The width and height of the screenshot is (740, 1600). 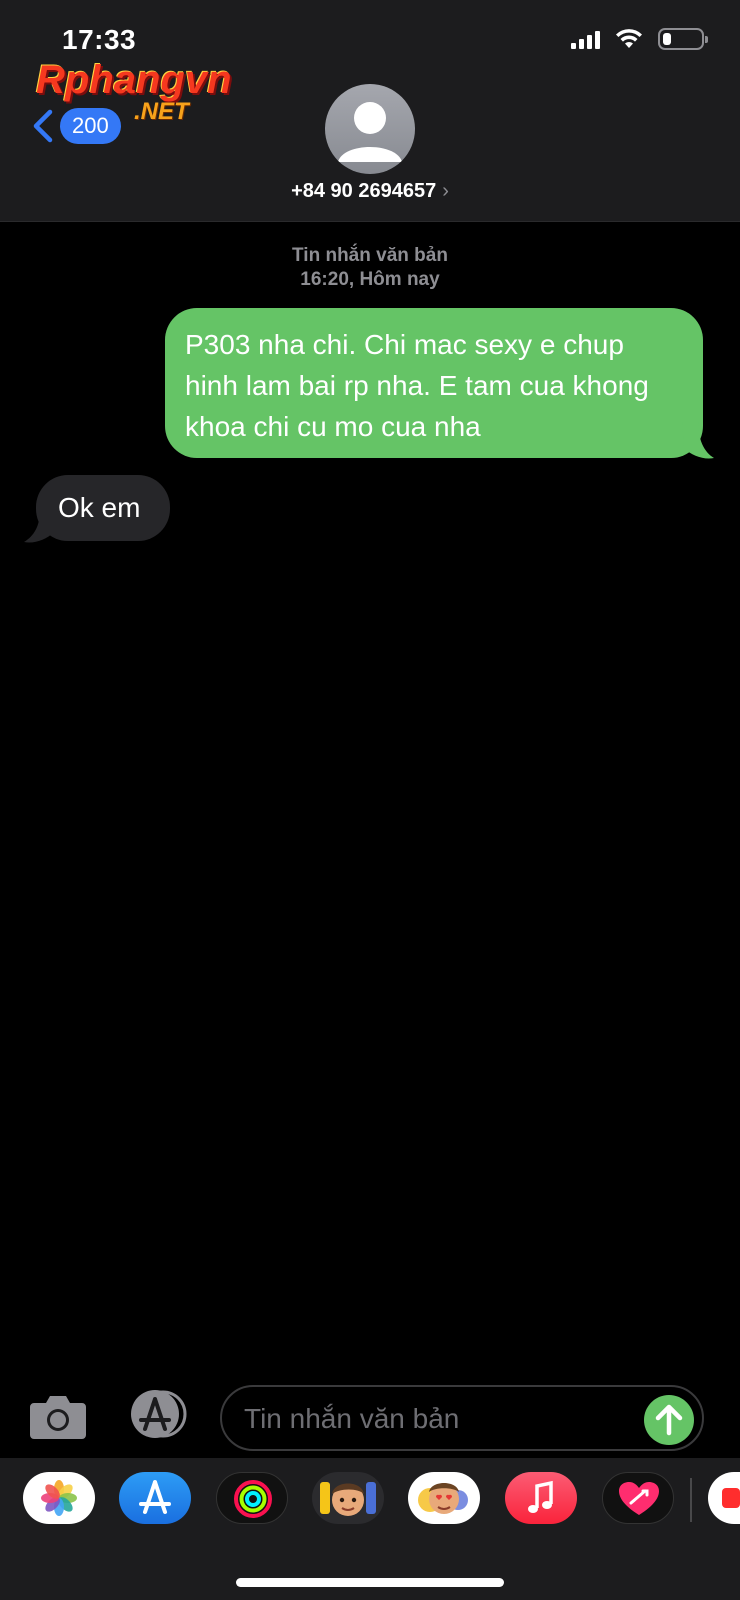 What do you see at coordinates (370, 279) in the screenshot?
I see `message-time-label: 16:20, Hôm nay` at bounding box center [370, 279].